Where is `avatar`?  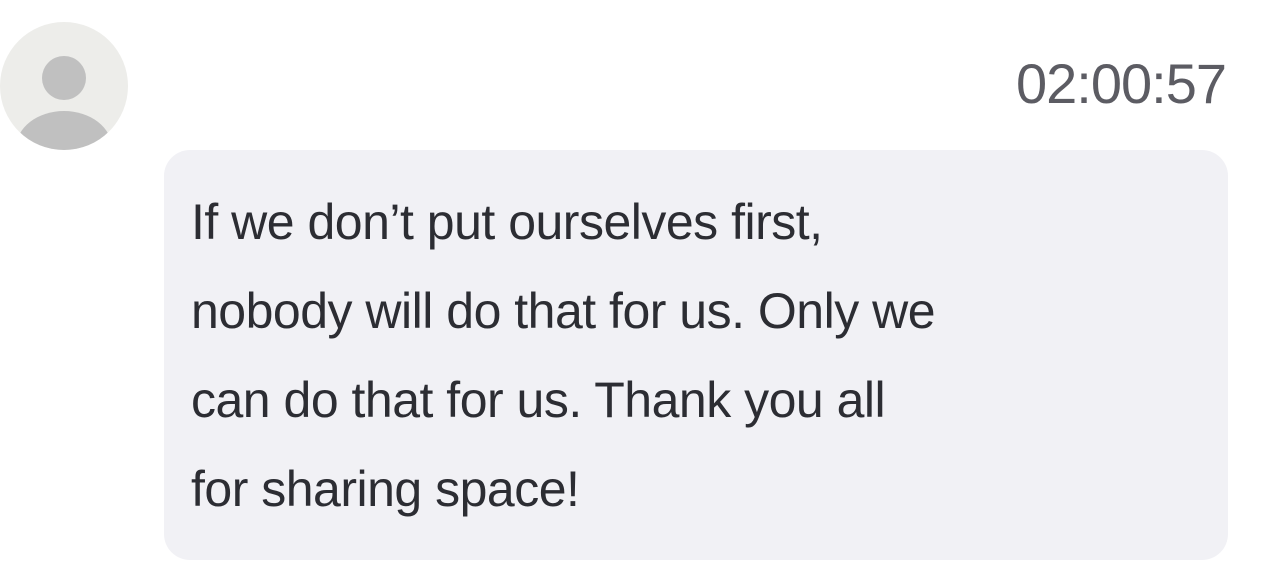 avatar is located at coordinates (64, 86).